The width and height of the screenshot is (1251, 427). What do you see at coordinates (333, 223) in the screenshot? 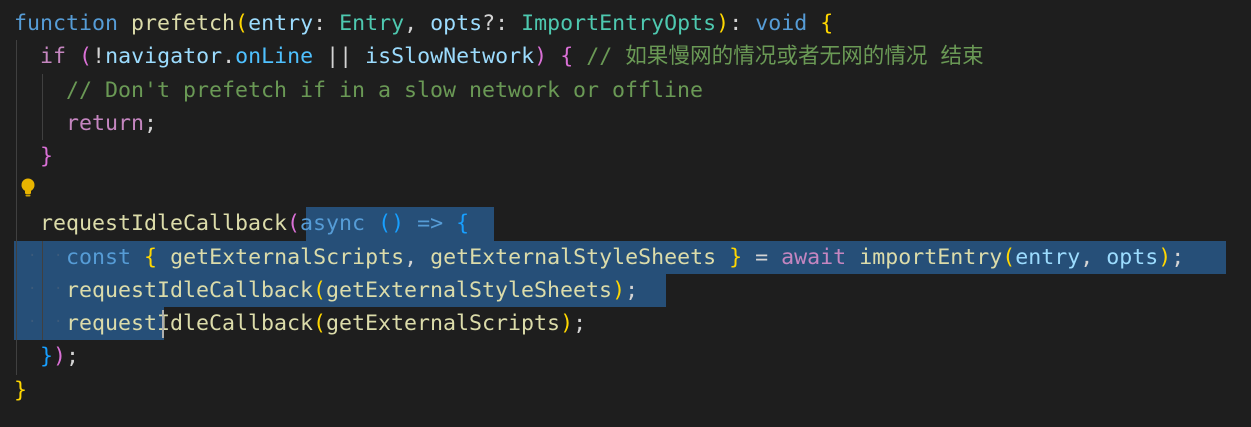
I see `code-token: async` at bounding box center [333, 223].